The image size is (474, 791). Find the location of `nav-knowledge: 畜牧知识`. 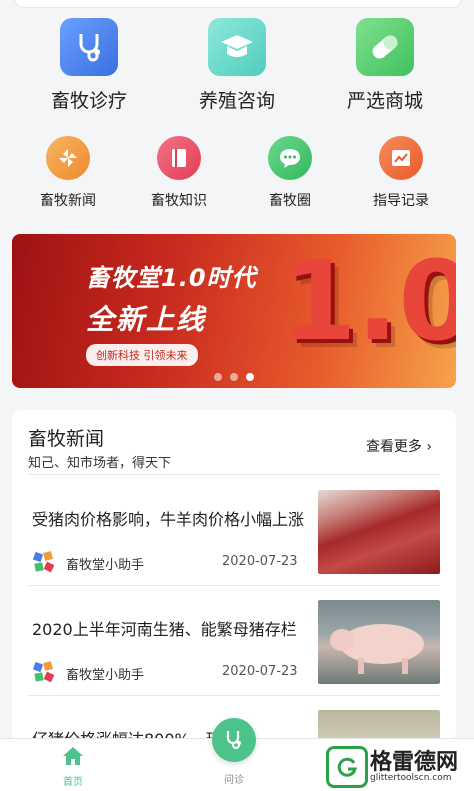

nav-knowledge: 畜牧知识 is located at coordinates (179, 173).